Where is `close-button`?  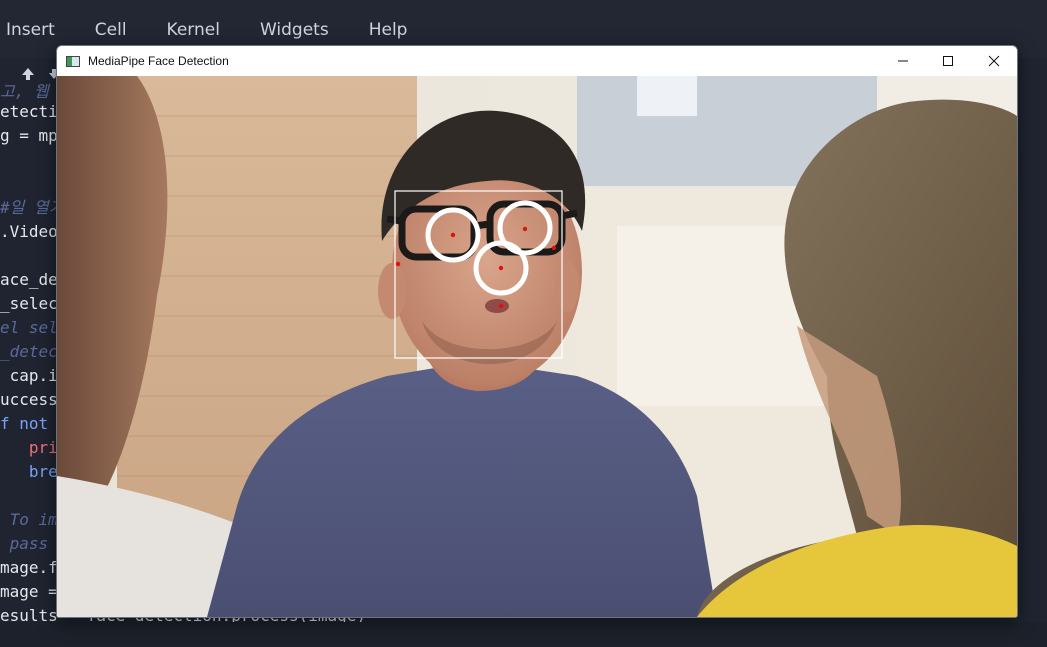 close-button is located at coordinates (994, 61).